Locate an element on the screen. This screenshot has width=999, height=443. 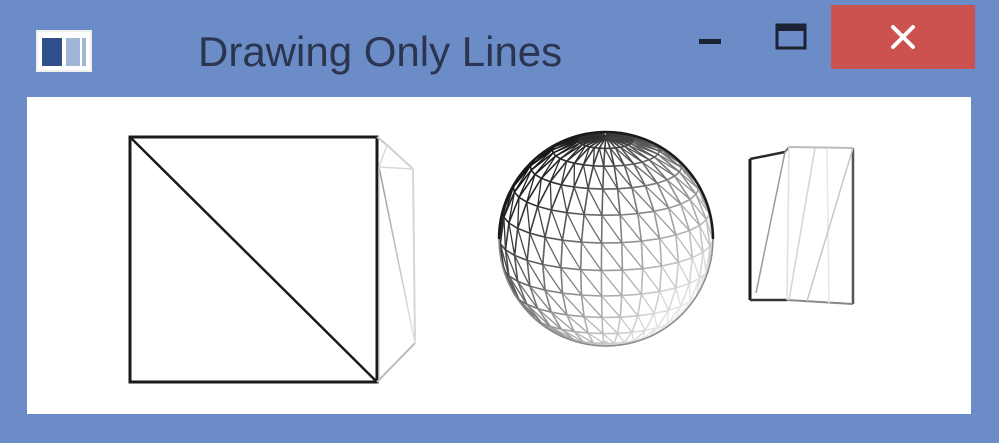
close-icon is located at coordinates (903, 37).